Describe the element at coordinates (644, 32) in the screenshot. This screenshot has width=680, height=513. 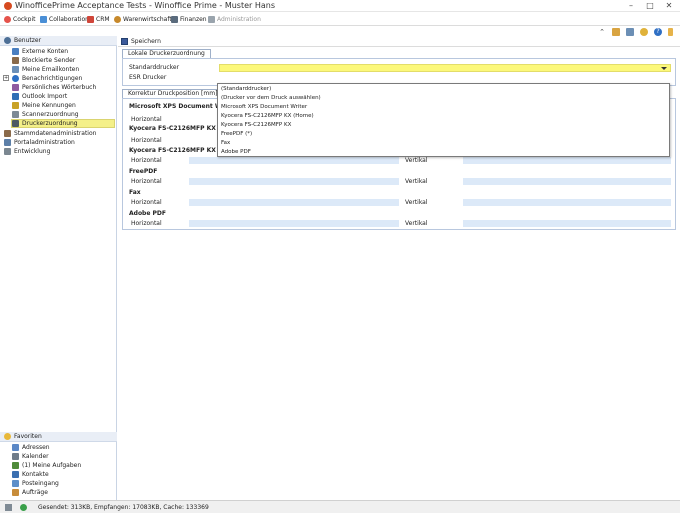
I see `bell-icon` at that location.